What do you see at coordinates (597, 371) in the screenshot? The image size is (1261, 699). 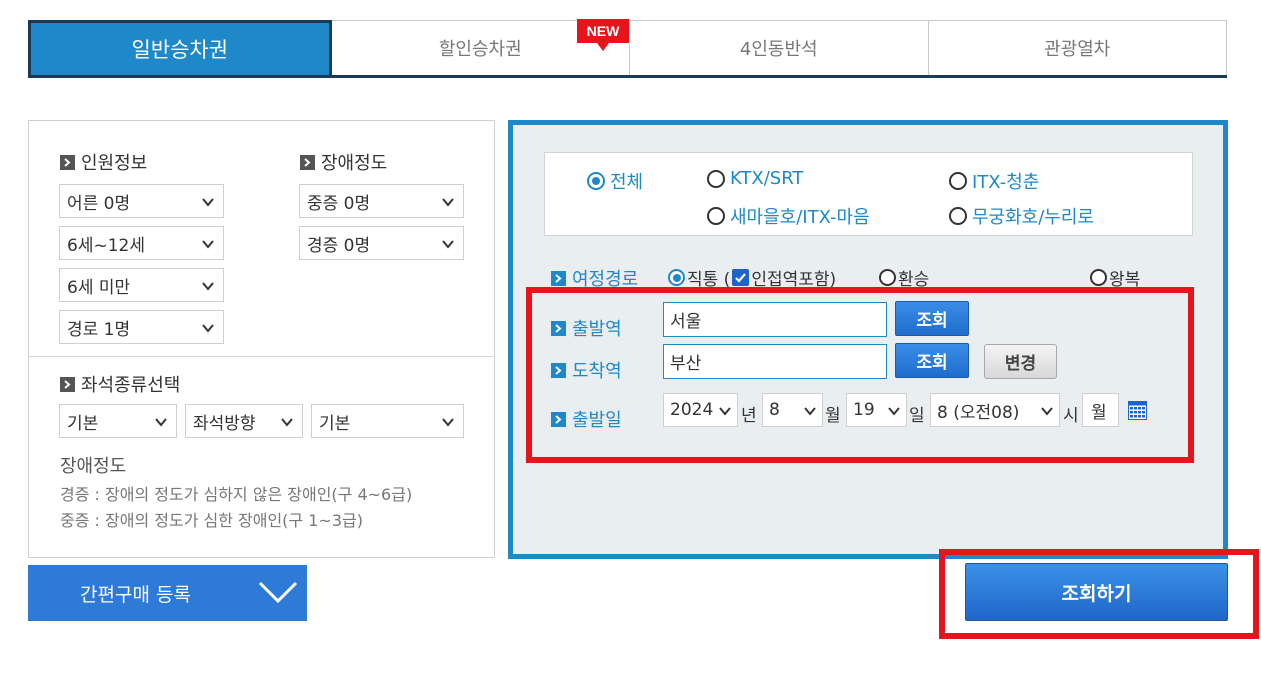 I see `arrival-label: 도착역` at bounding box center [597, 371].